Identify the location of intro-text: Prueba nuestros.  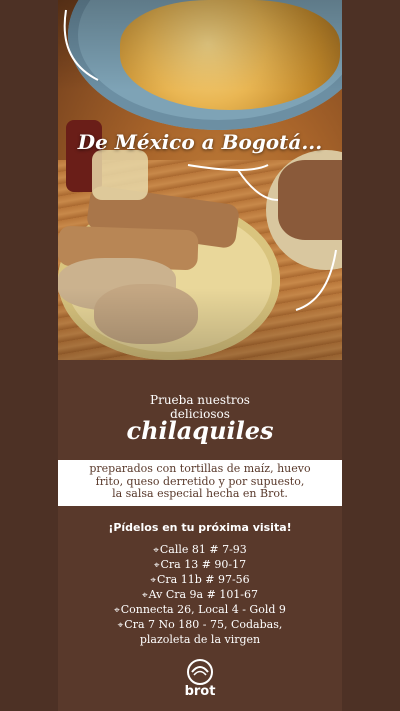
(200, 400).